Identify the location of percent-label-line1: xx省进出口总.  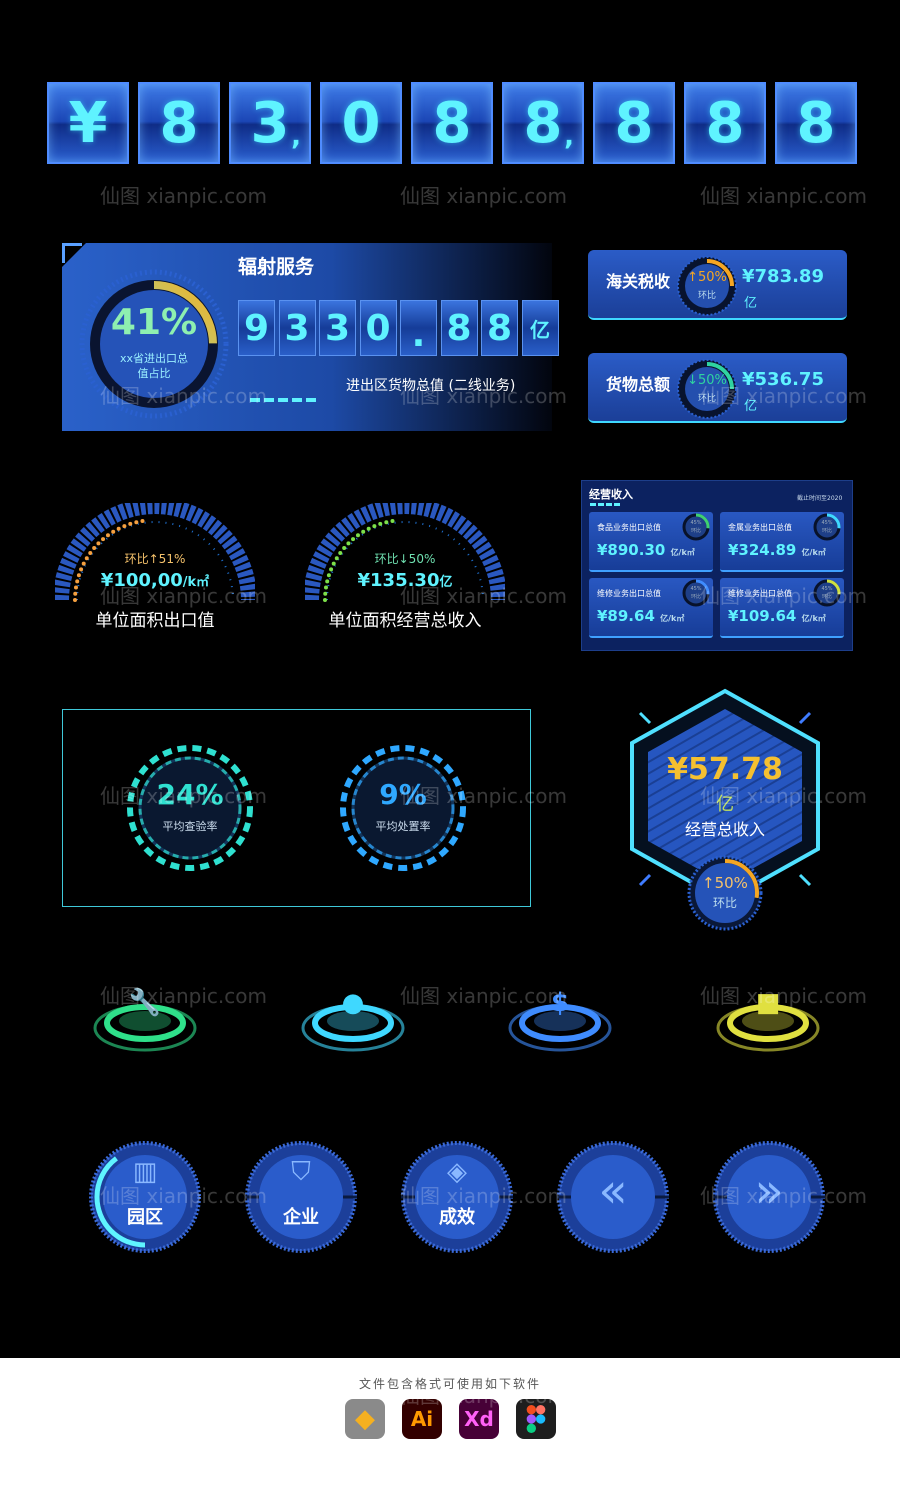
(154, 358).